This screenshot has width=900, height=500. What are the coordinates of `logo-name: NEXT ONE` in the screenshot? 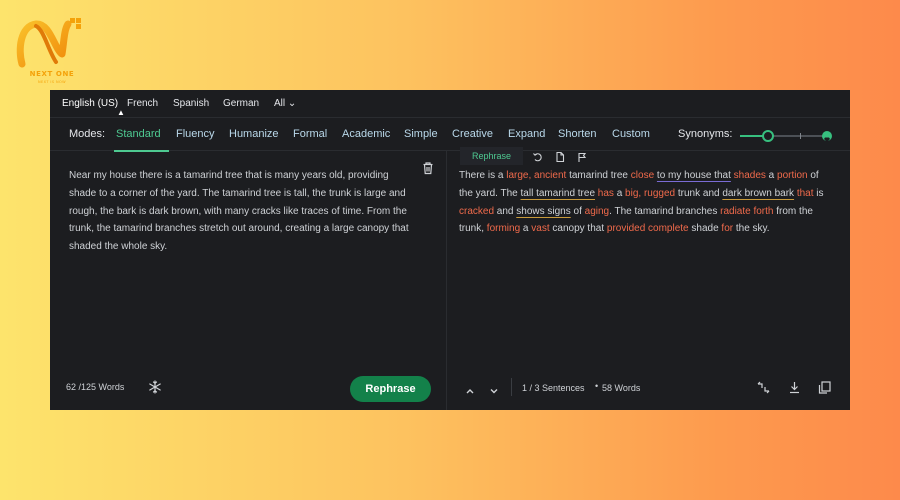 It's located at (52, 74).